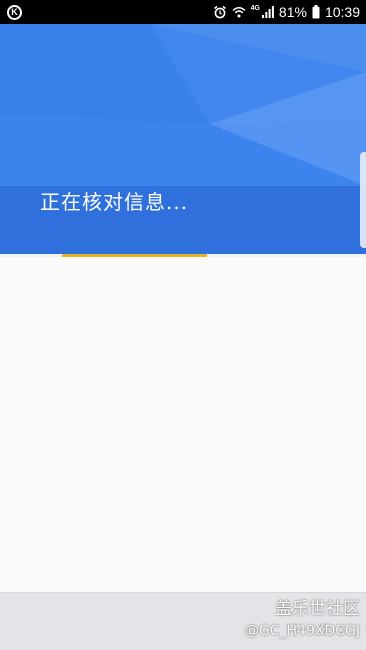 The image size is (366, 650). Describe the element at coordinates (363, 200) in the screenshot. I see `side-handle` at that location.